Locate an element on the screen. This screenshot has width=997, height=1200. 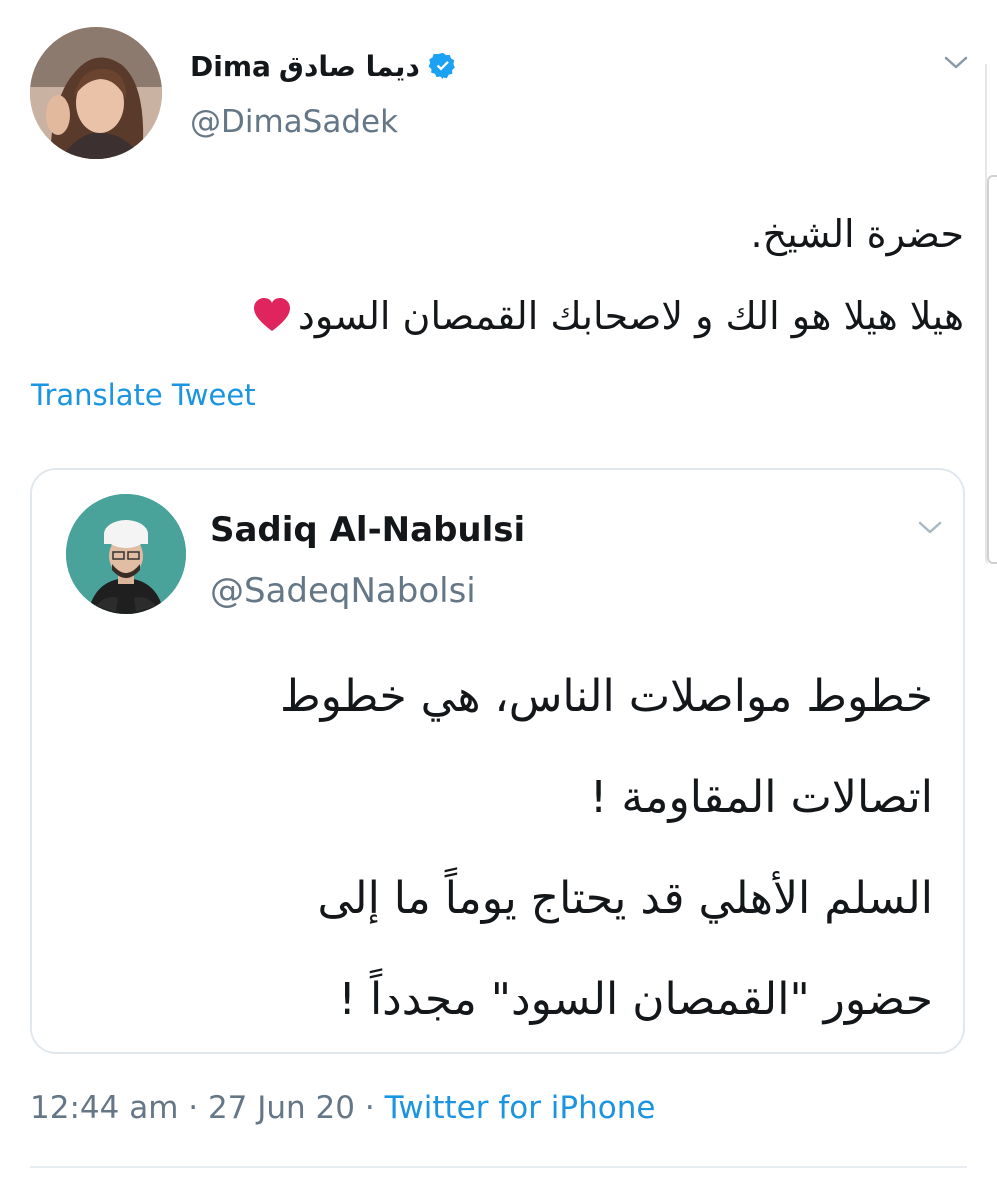
quoted-author-name: Sadiq Al-Nabulsi is located at coordinates (367, 530).